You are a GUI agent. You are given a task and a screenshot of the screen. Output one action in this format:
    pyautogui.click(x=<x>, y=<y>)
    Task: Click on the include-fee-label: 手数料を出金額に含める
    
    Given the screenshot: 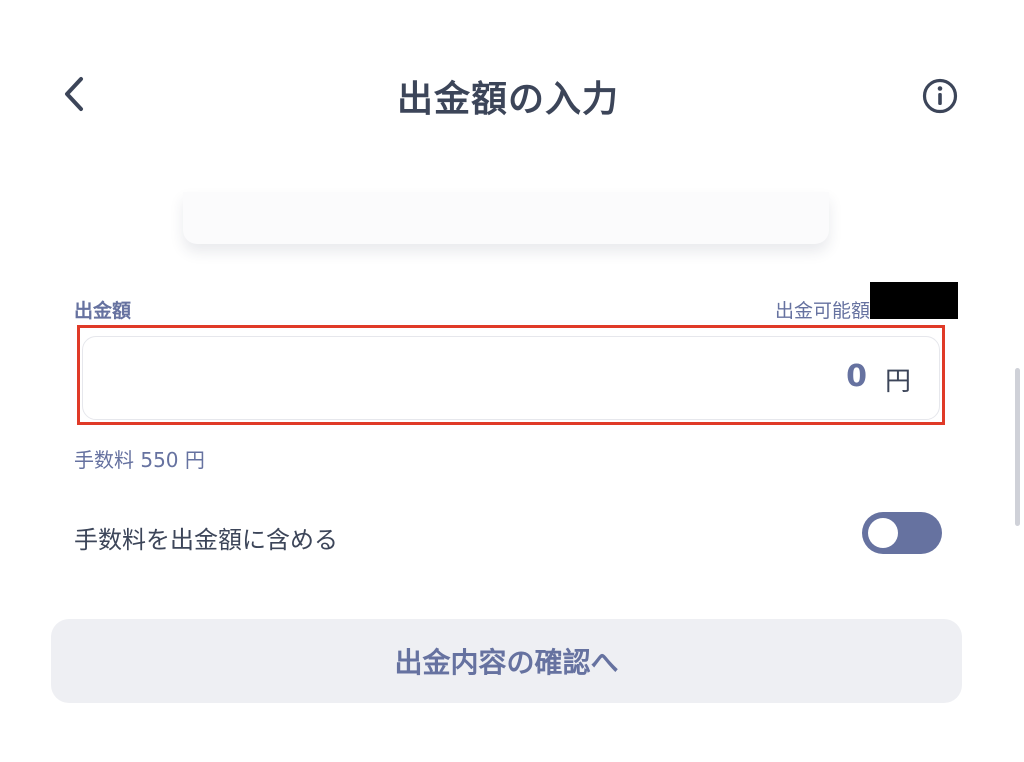 What is the action you would take?
    pyautogui.click(x=206, y=540)
    